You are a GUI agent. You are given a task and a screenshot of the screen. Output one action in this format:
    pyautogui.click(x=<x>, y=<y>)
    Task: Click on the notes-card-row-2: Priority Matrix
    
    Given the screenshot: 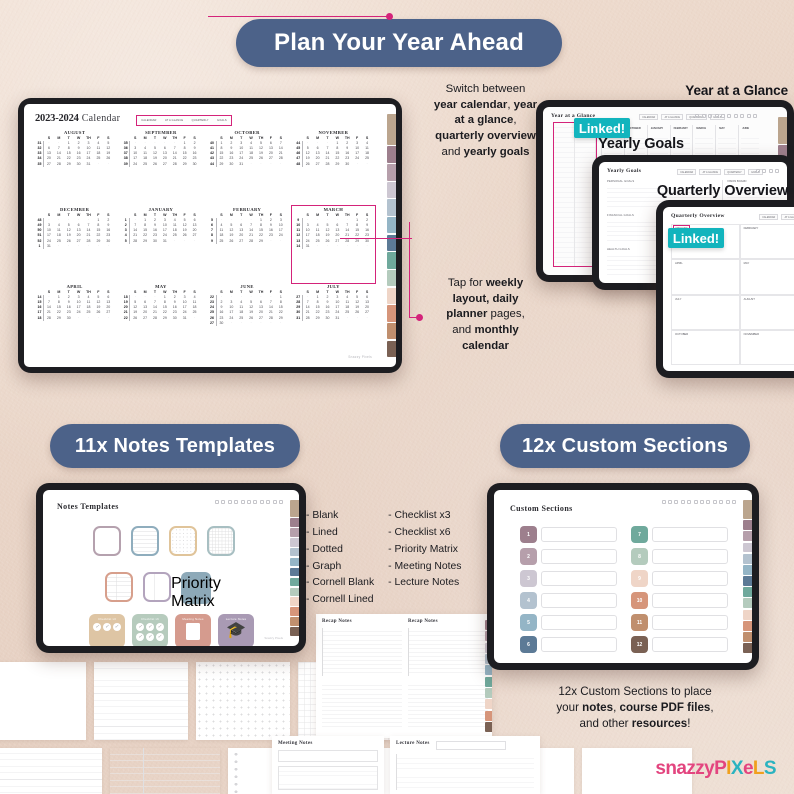 What is the action you would take?
    pyautogui.click(x=163, y=601)
    